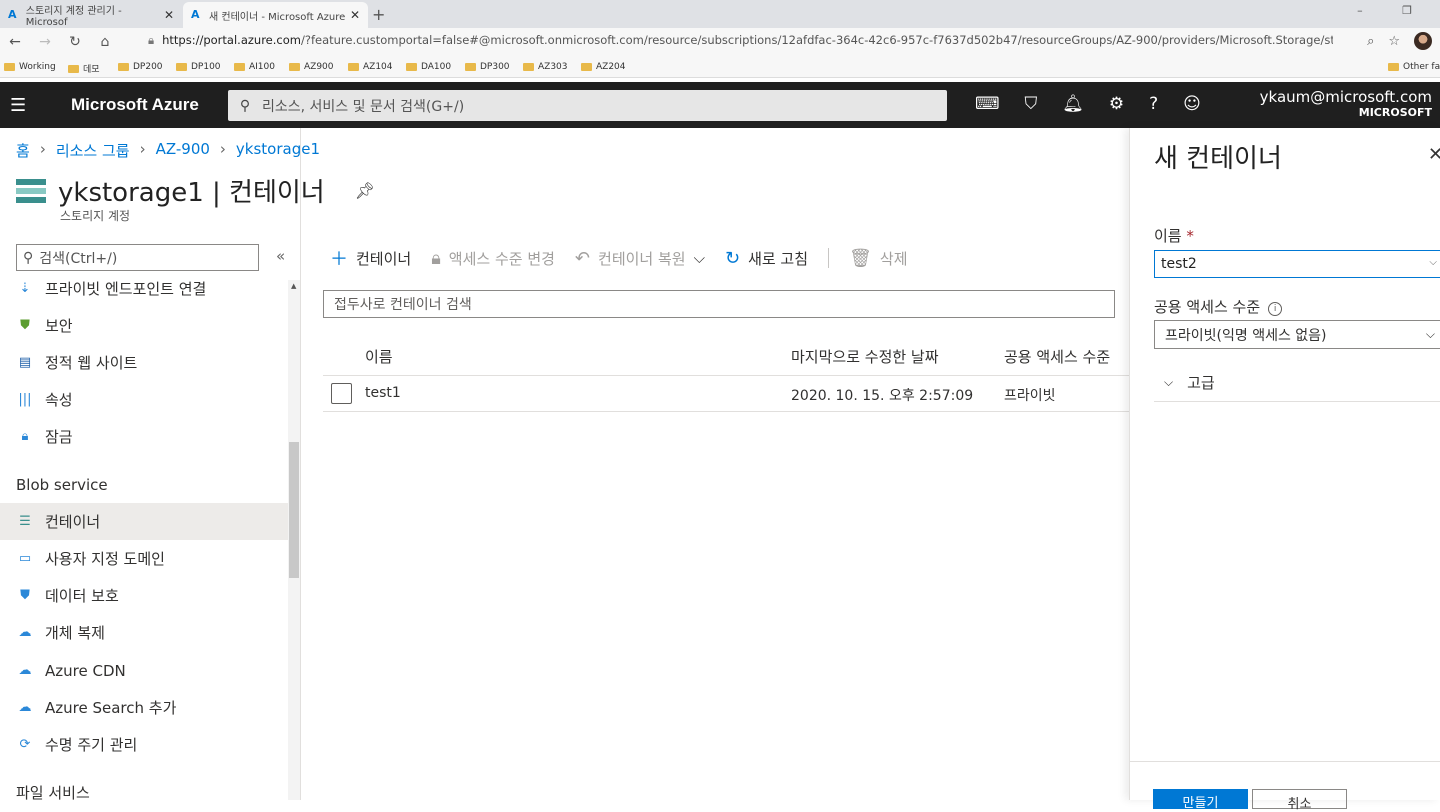 The image size is (1440, 812). I want to click on add-container-button: ＋ 컨테이너, so click(370, 258).